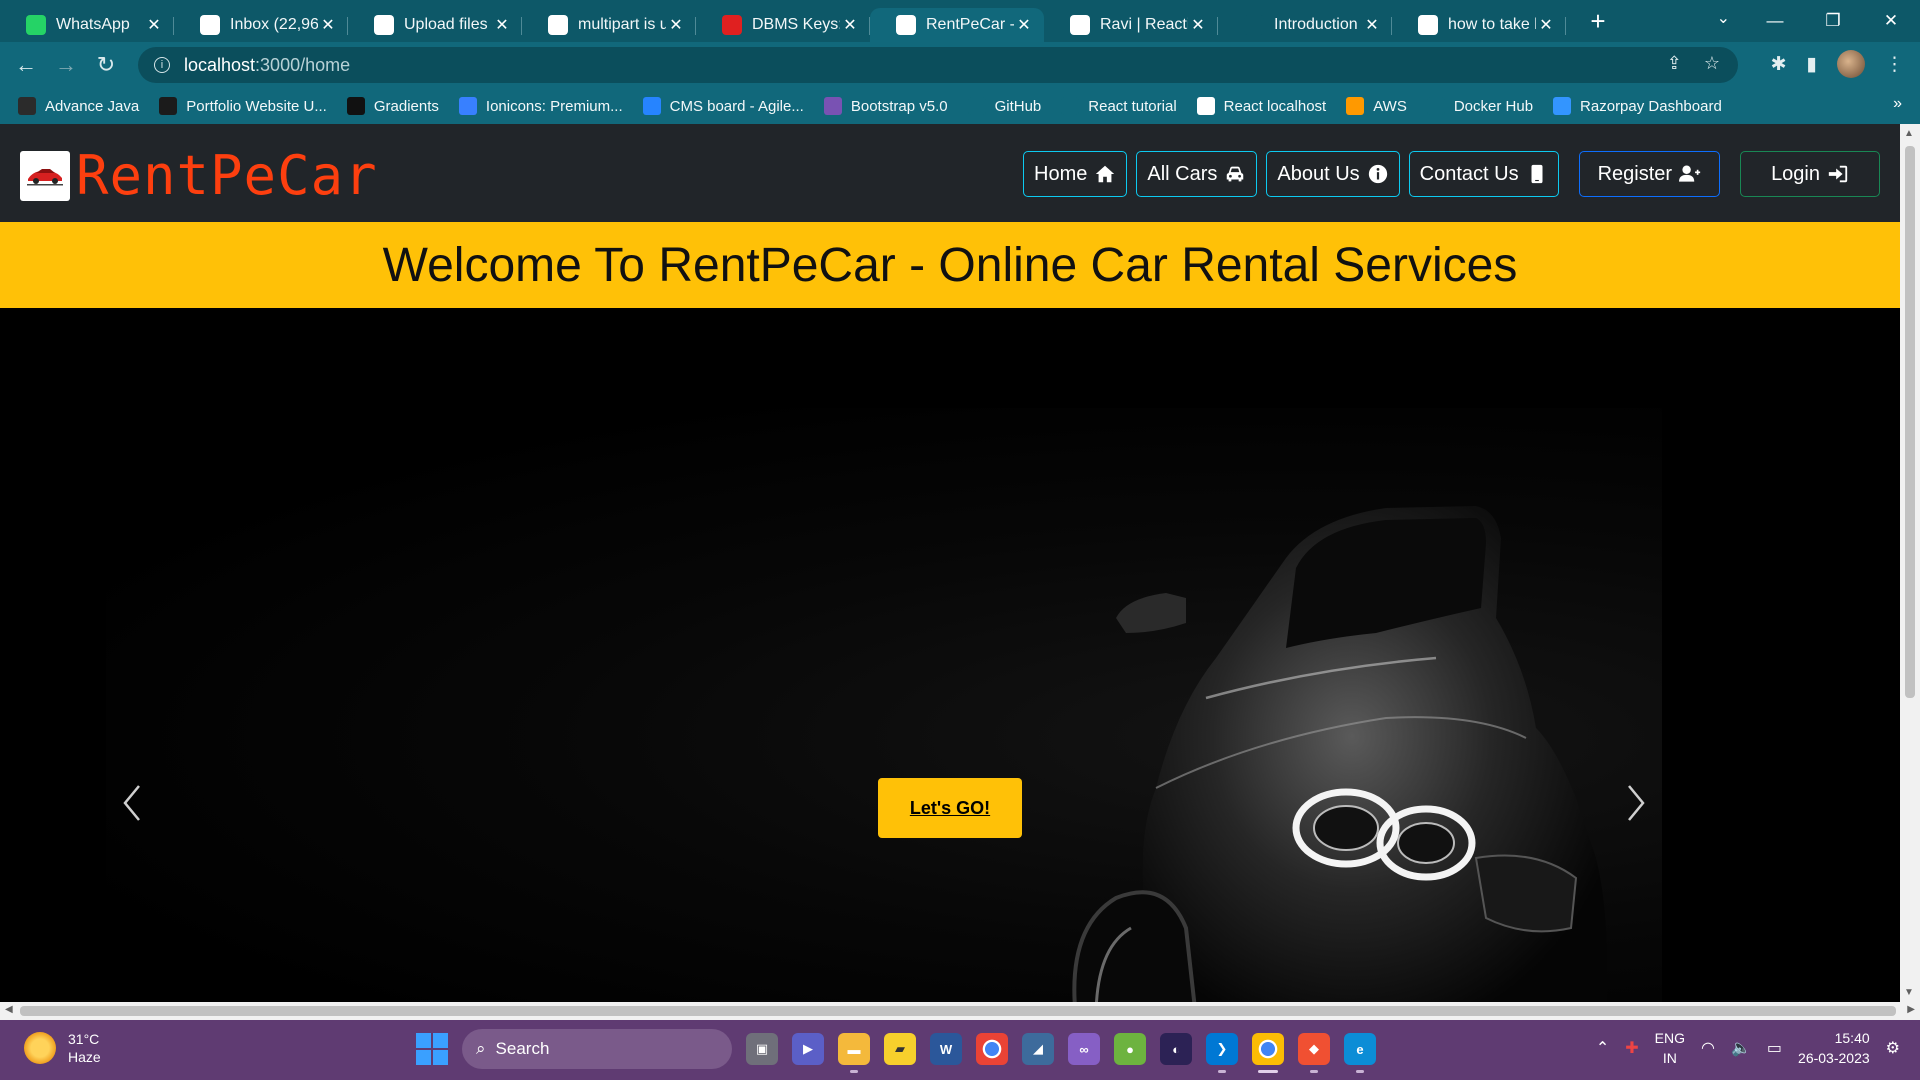  Describe the element at coordinates (1723, 18) in the screenshot. I see `tab-search-icon: ⌄` at that location.